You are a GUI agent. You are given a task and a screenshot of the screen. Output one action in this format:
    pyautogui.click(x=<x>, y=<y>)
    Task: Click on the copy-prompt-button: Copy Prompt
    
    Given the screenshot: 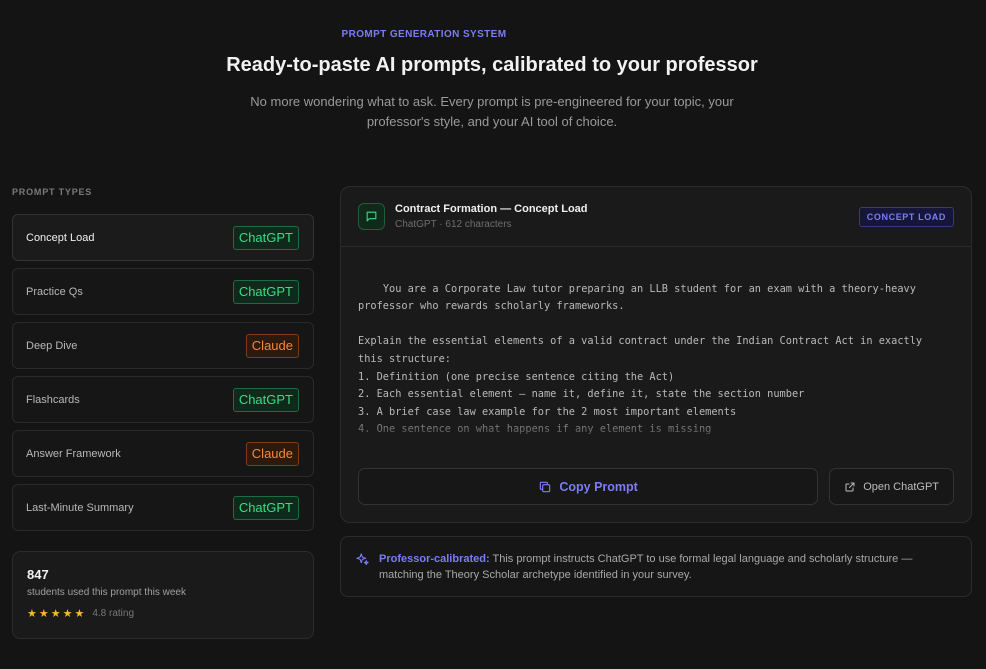 What is the action you would take?
    pyautogui.click(x=588, y=486)
    